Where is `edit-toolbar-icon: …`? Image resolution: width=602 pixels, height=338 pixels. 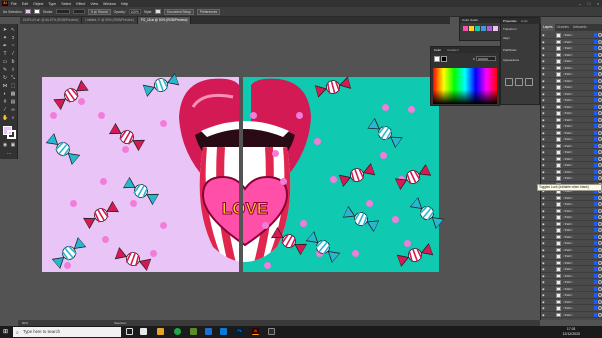
edit-toolbar-icon: … is located at coordinates (9, 153).